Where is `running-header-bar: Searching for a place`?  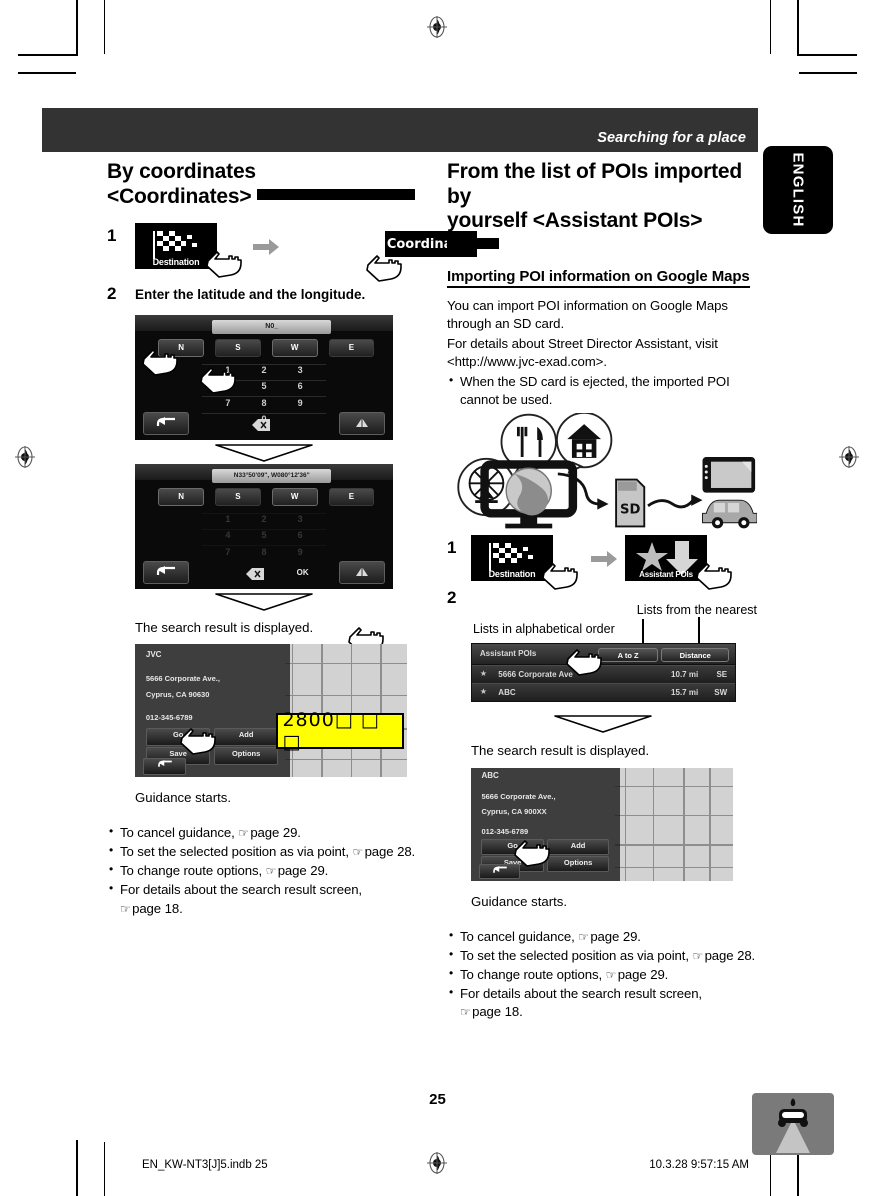 running-header-bar: Searching for a place is located at coordinates (400, 130).